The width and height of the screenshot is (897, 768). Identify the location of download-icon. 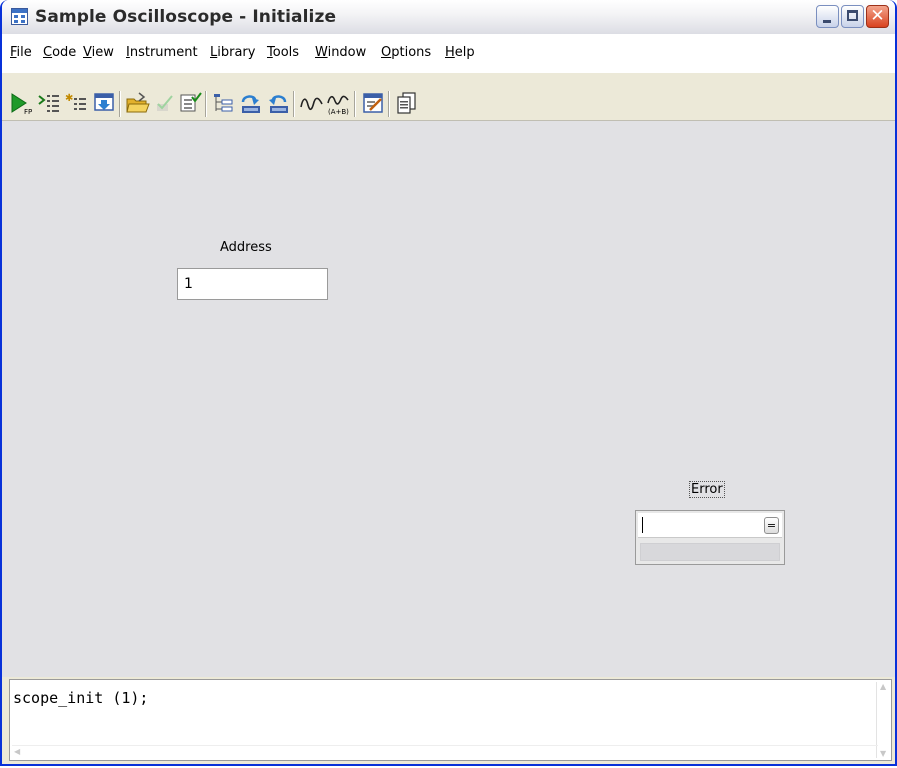
(278, 103).